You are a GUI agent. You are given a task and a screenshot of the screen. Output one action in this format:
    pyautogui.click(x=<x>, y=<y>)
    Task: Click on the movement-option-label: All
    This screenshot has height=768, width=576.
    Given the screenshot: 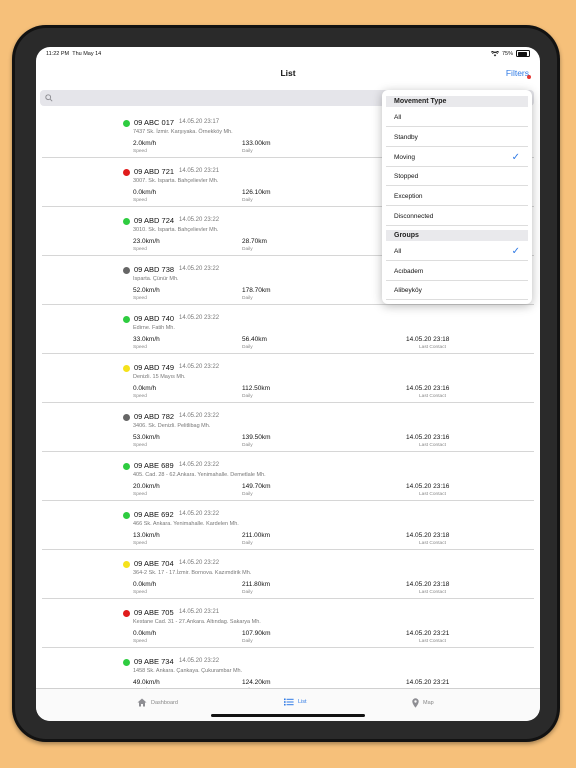 What is the action you would take?
    pyautogui.click(x=398, y=117)
    